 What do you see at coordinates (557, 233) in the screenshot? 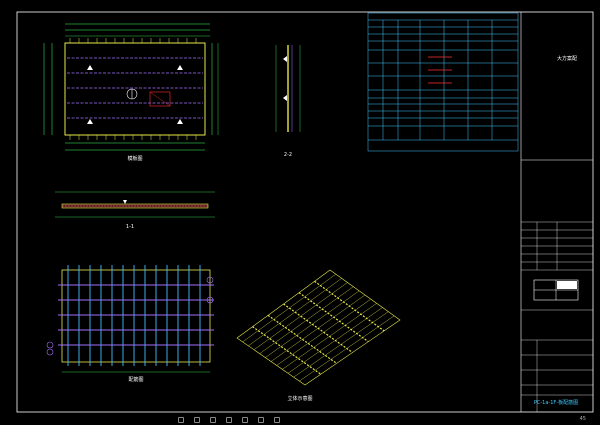
I see `title-block: 大方案配 PC-1a-1F-板配筋图` at bounding box center [557, 233].